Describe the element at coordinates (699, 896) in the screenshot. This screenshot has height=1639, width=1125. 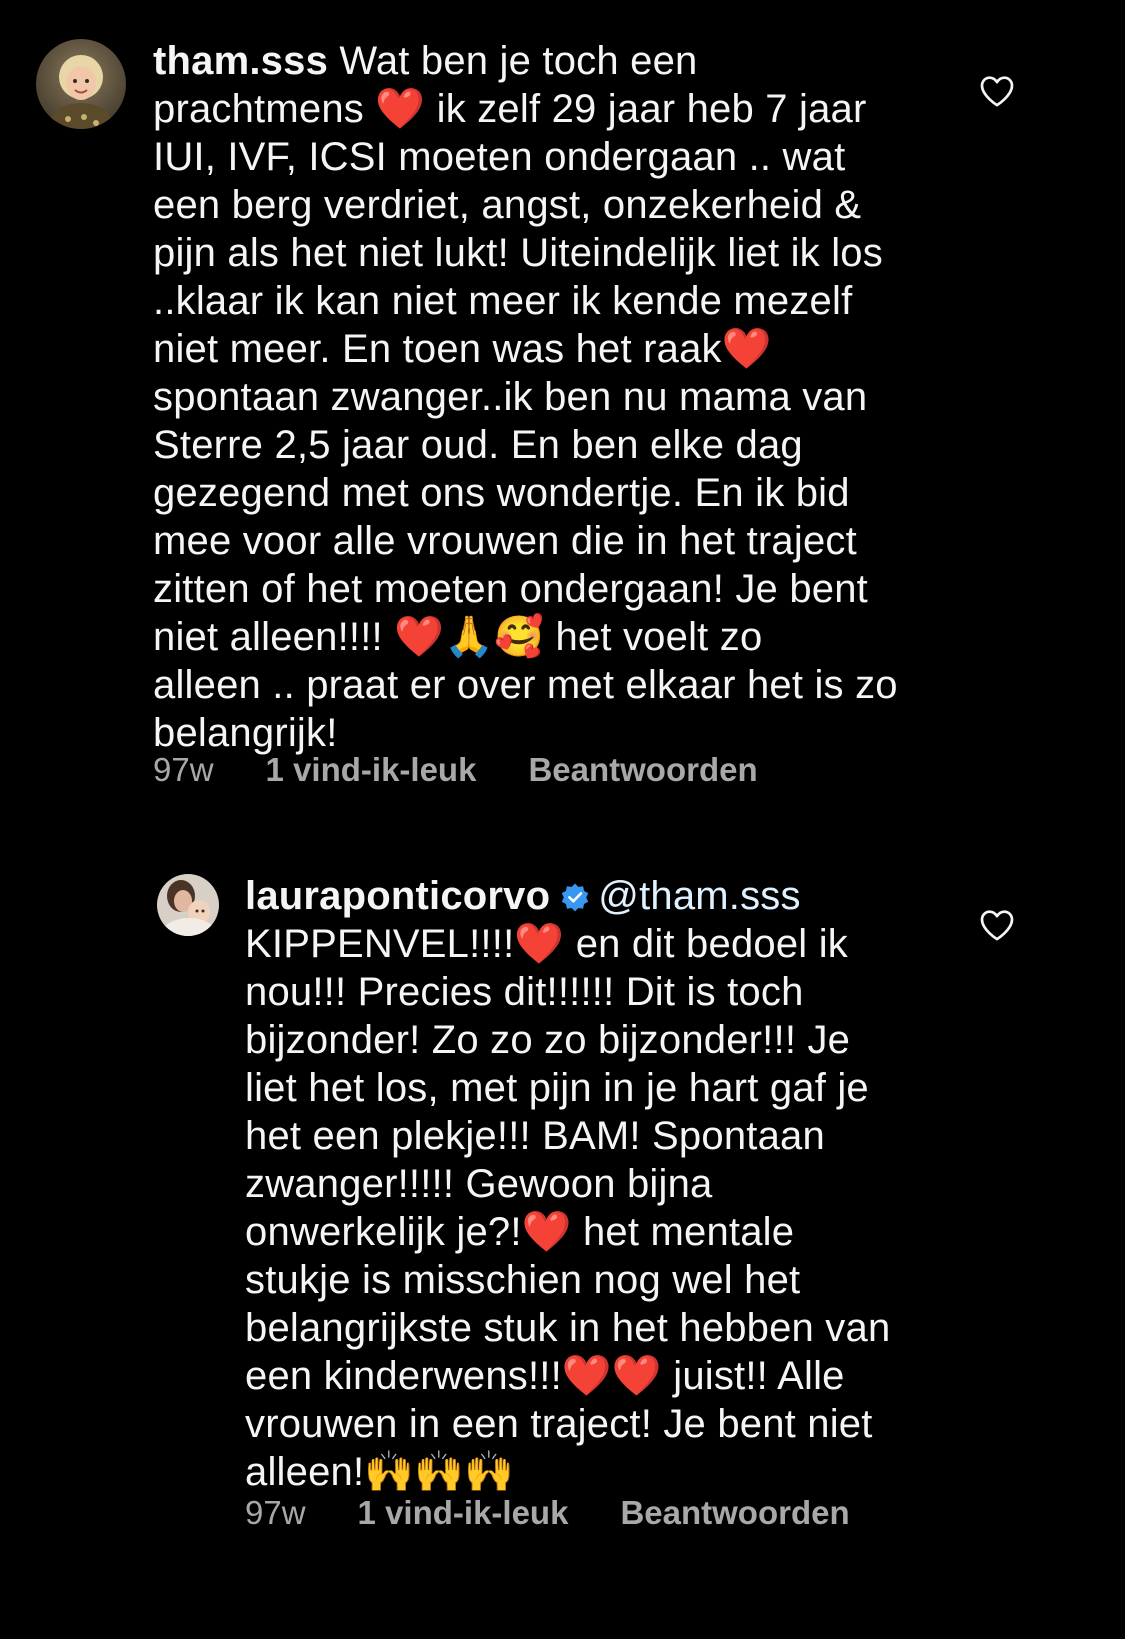
I see `comment-mention: @tham.sss` at that location.